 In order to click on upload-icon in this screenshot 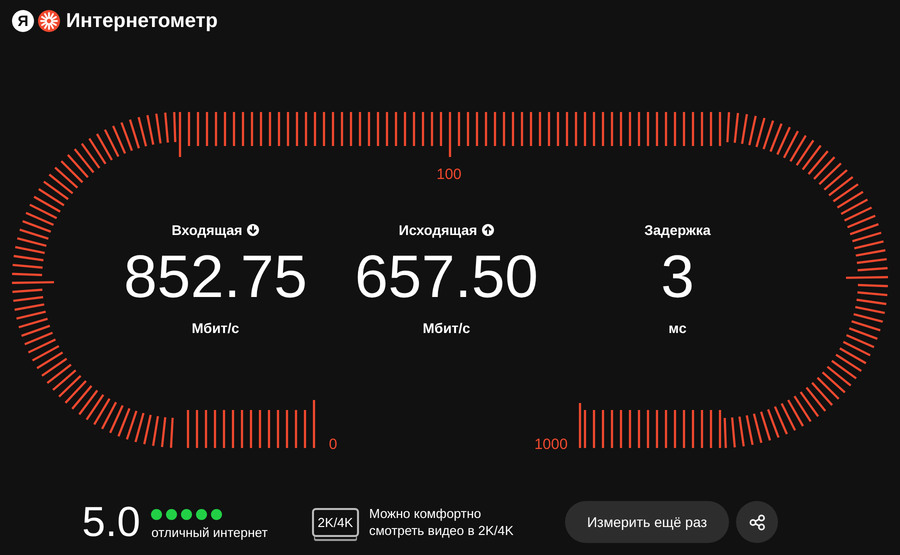, I will do `click(488, 230)`.